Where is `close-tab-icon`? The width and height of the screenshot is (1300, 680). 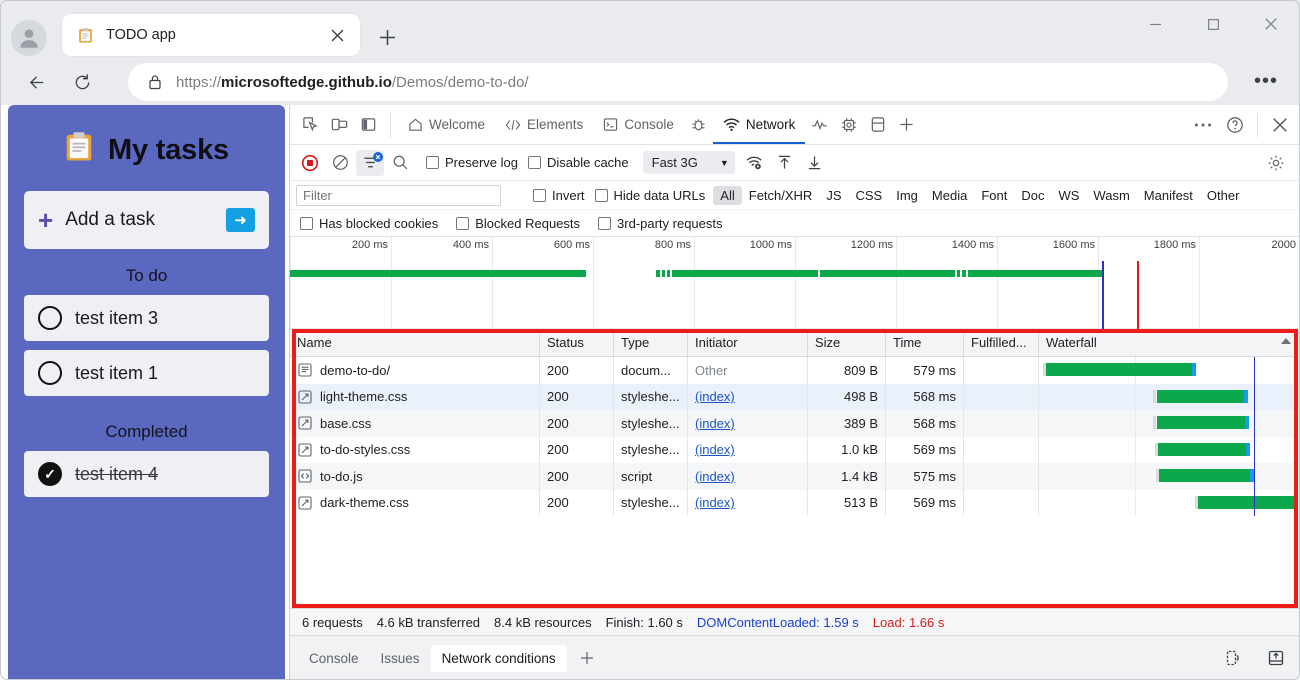
close-tab-icon is located at coordinates (337, 35).